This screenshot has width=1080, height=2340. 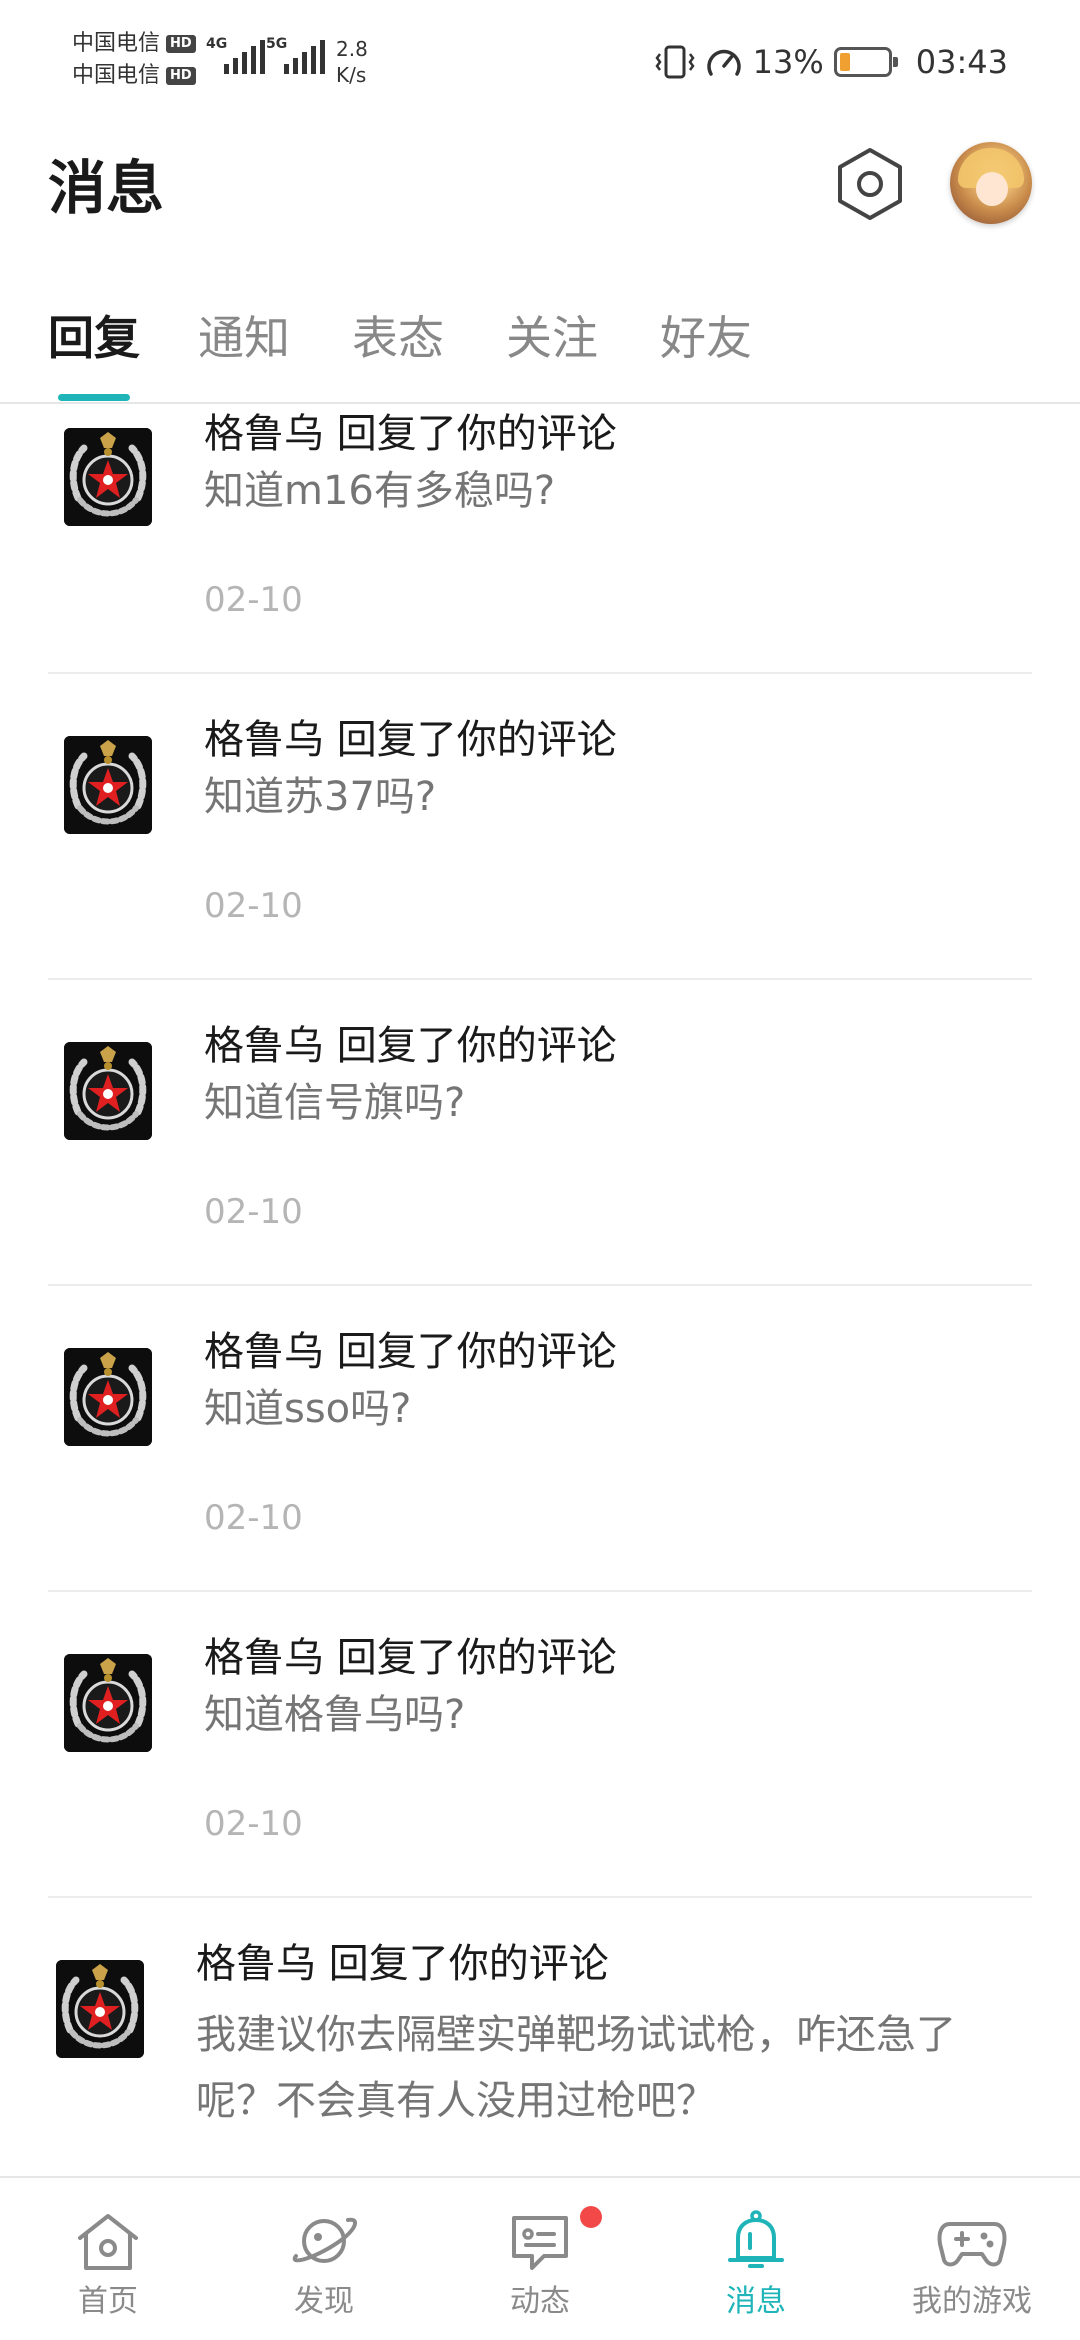 What do you see at coordinates (723, 62) in the screenshot?
I see `speedometer-icon` at bounding box center [723, 62].